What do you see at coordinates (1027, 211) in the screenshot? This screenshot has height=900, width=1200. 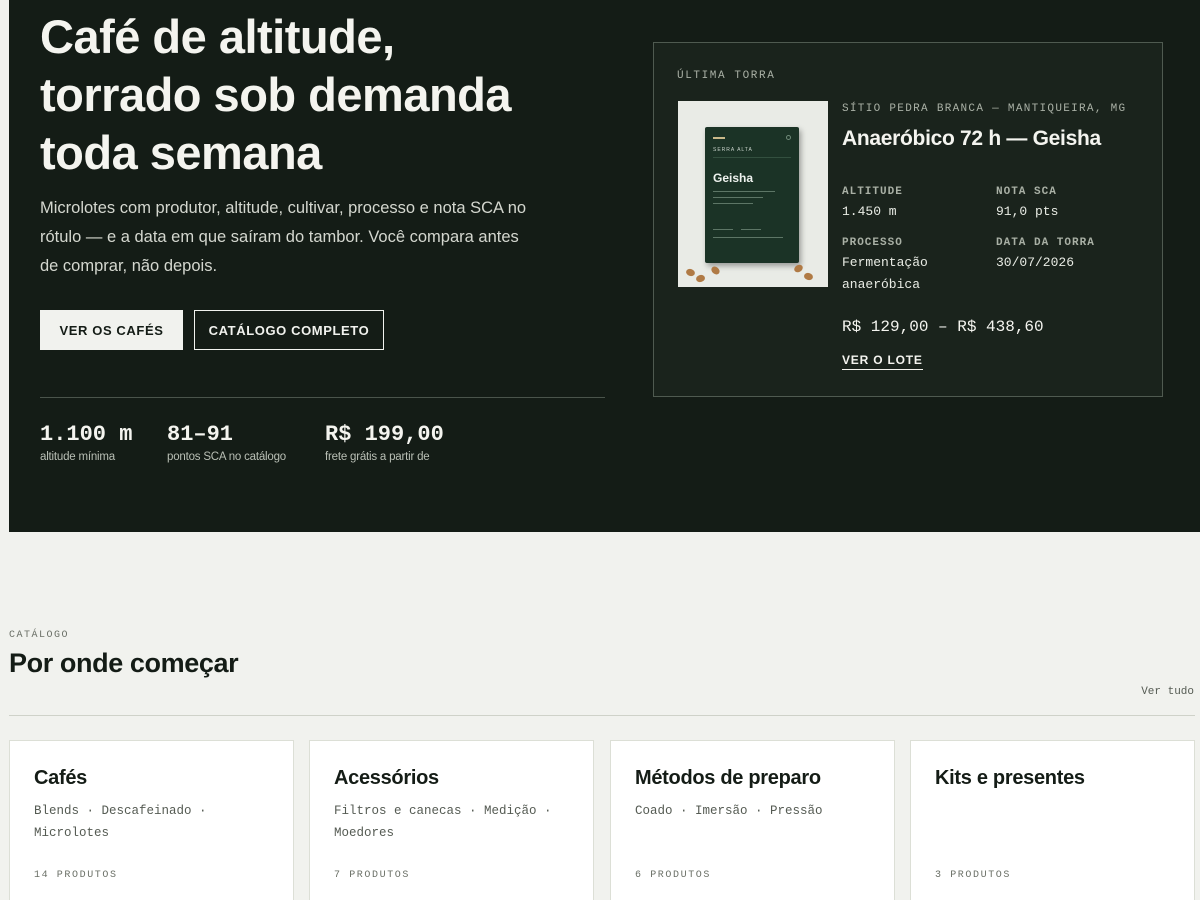 I see `spec-value: 91,0 pts` at bounding box center [1027, 211].